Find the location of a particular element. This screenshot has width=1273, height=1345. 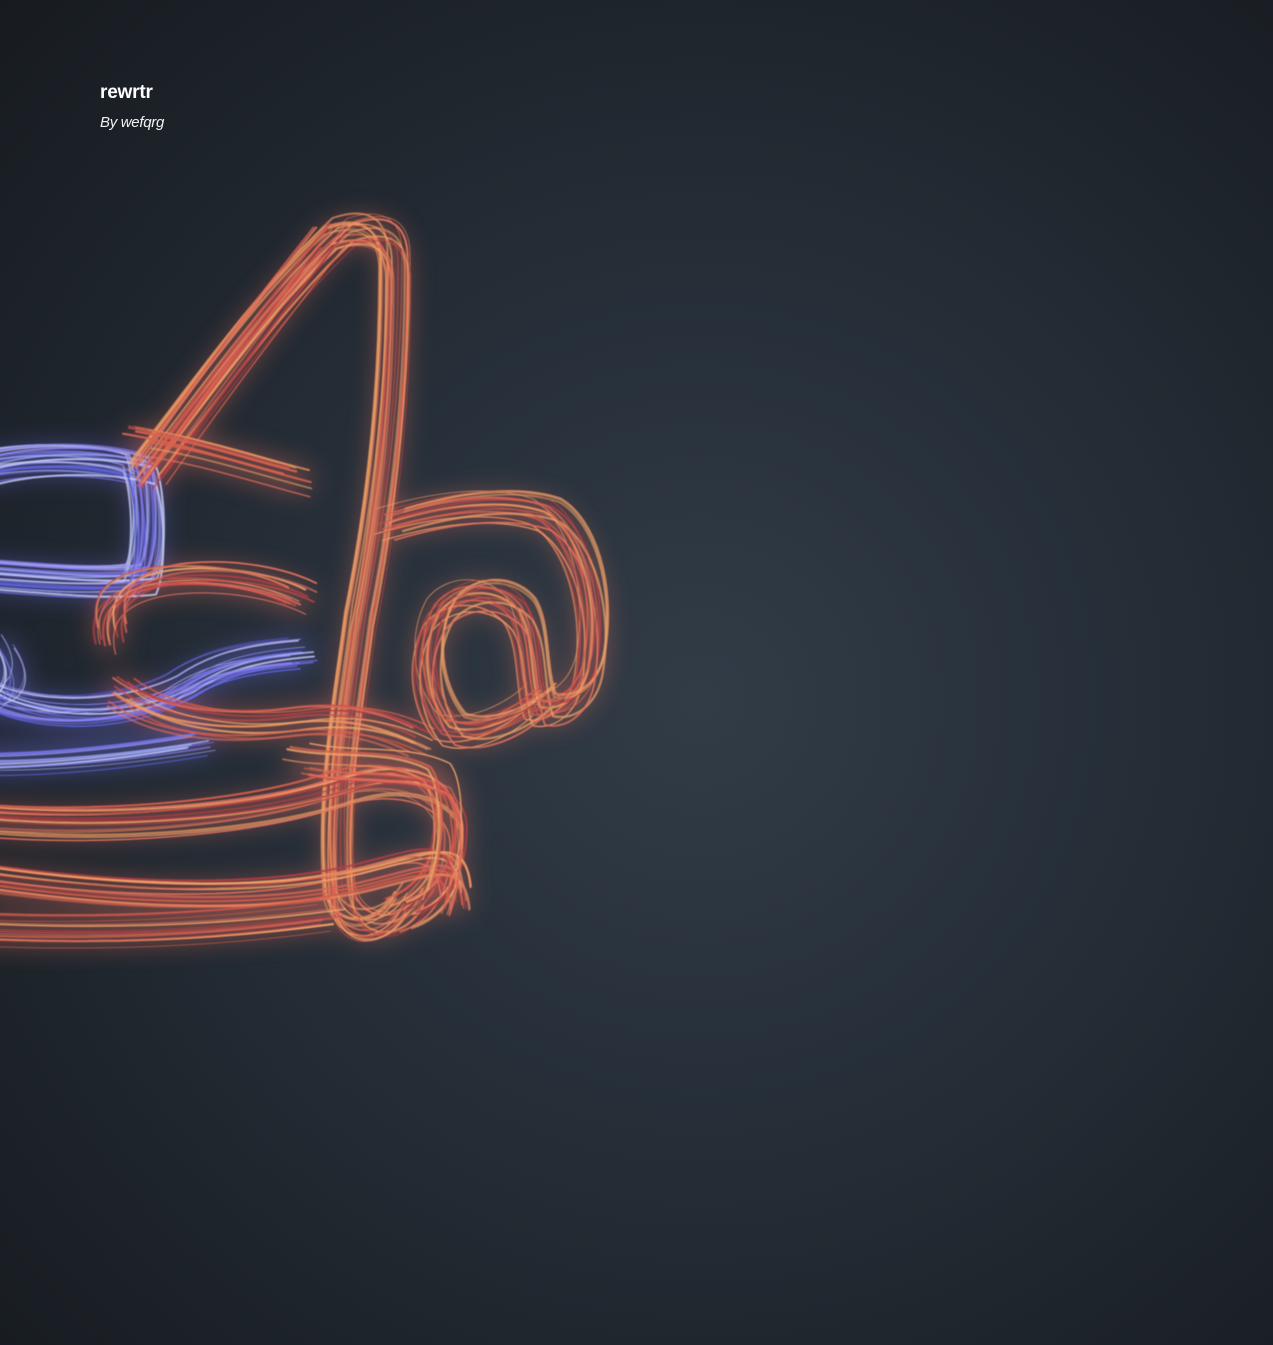

artwork-title: rewrtr is located at coordinates (126, 92).